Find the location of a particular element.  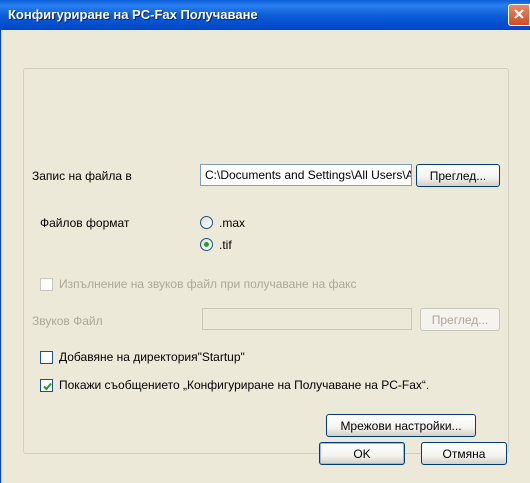

sound-file-field is located at coordinates (307, 319).